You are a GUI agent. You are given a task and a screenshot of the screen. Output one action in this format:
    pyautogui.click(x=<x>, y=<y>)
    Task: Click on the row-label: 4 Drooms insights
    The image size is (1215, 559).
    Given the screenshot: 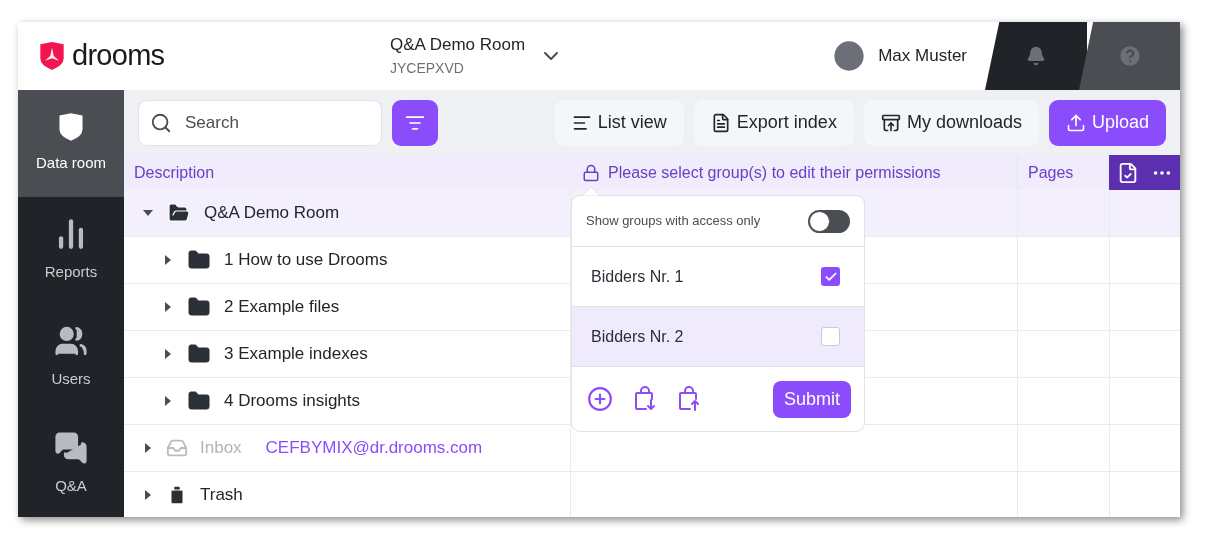 What is the action you would take?
    pyautogui.click(x=292, y=401)
    